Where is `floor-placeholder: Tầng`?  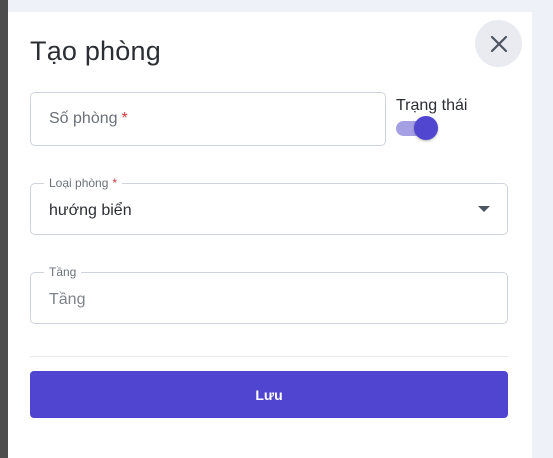 floor-placeholder: Tầng is located at coordinates (67, 299).